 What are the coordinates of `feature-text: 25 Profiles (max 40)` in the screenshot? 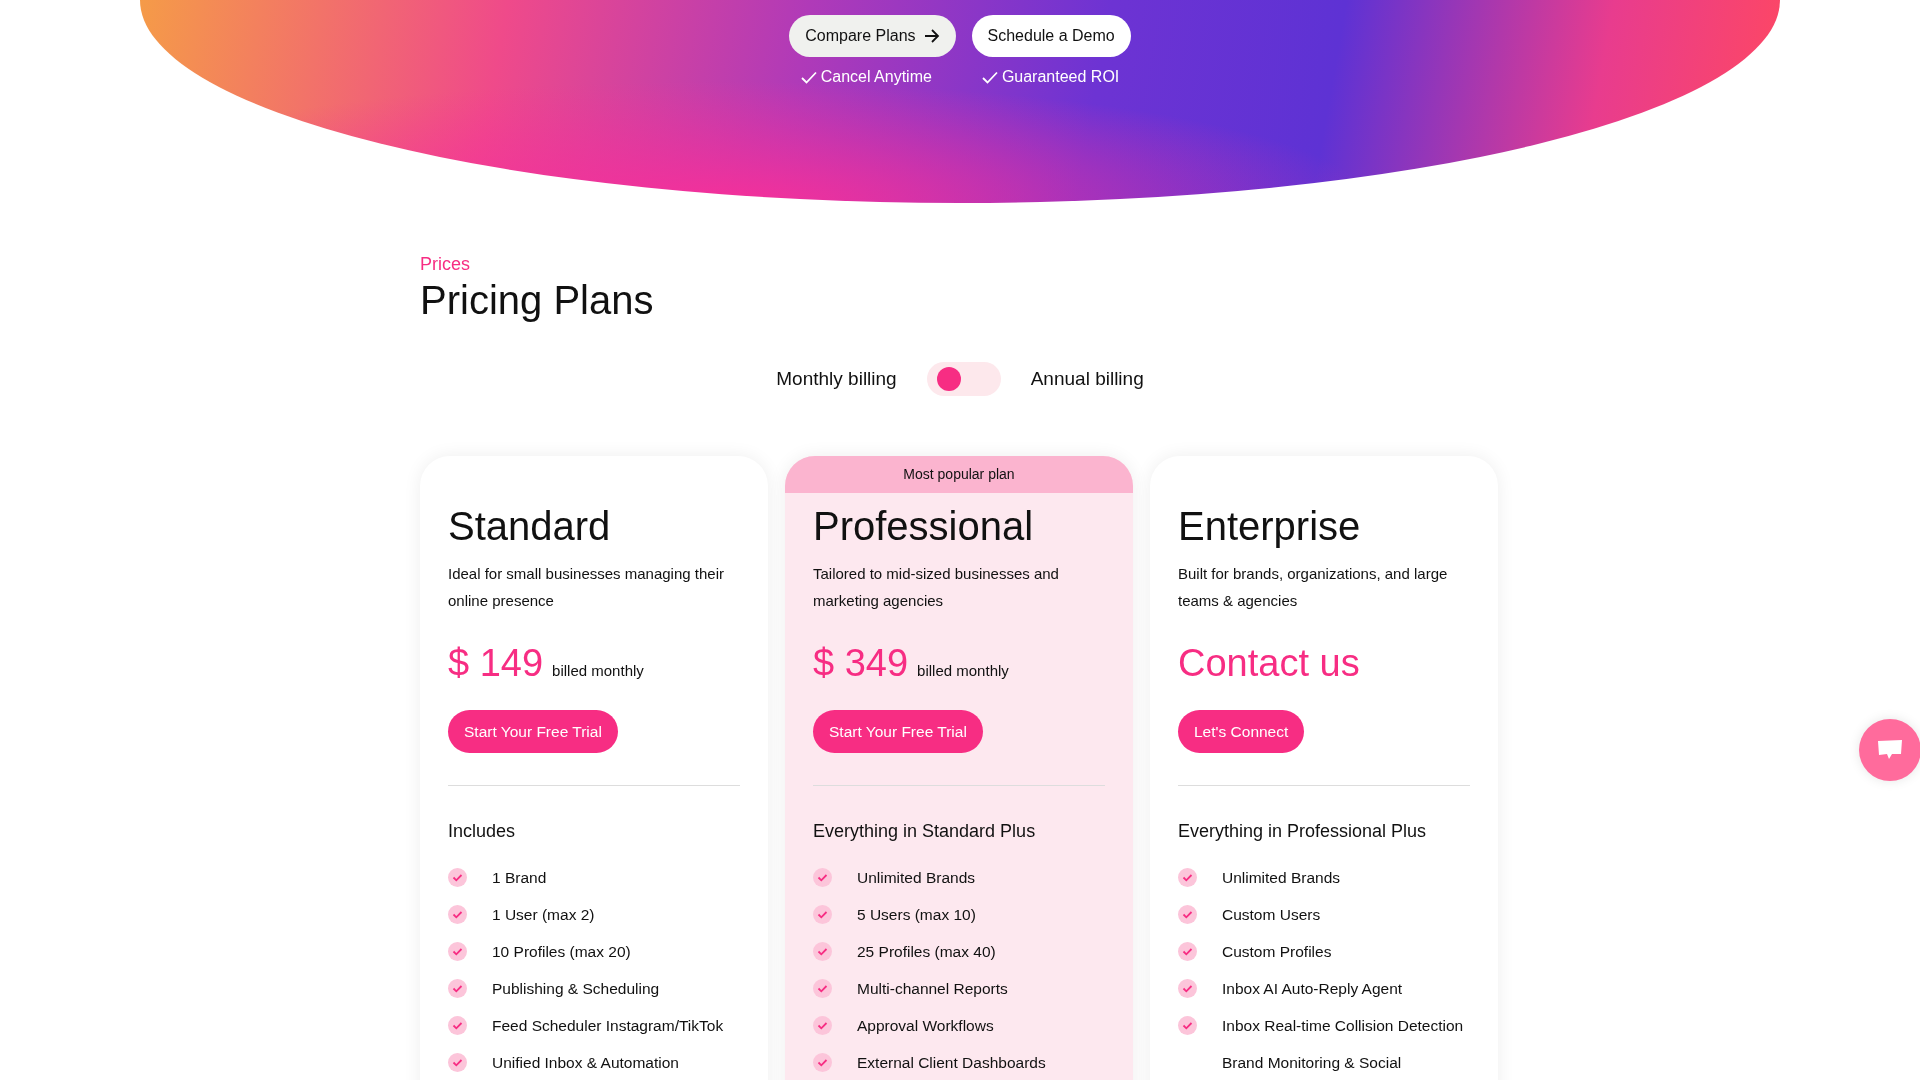 It's located at (926, 951).